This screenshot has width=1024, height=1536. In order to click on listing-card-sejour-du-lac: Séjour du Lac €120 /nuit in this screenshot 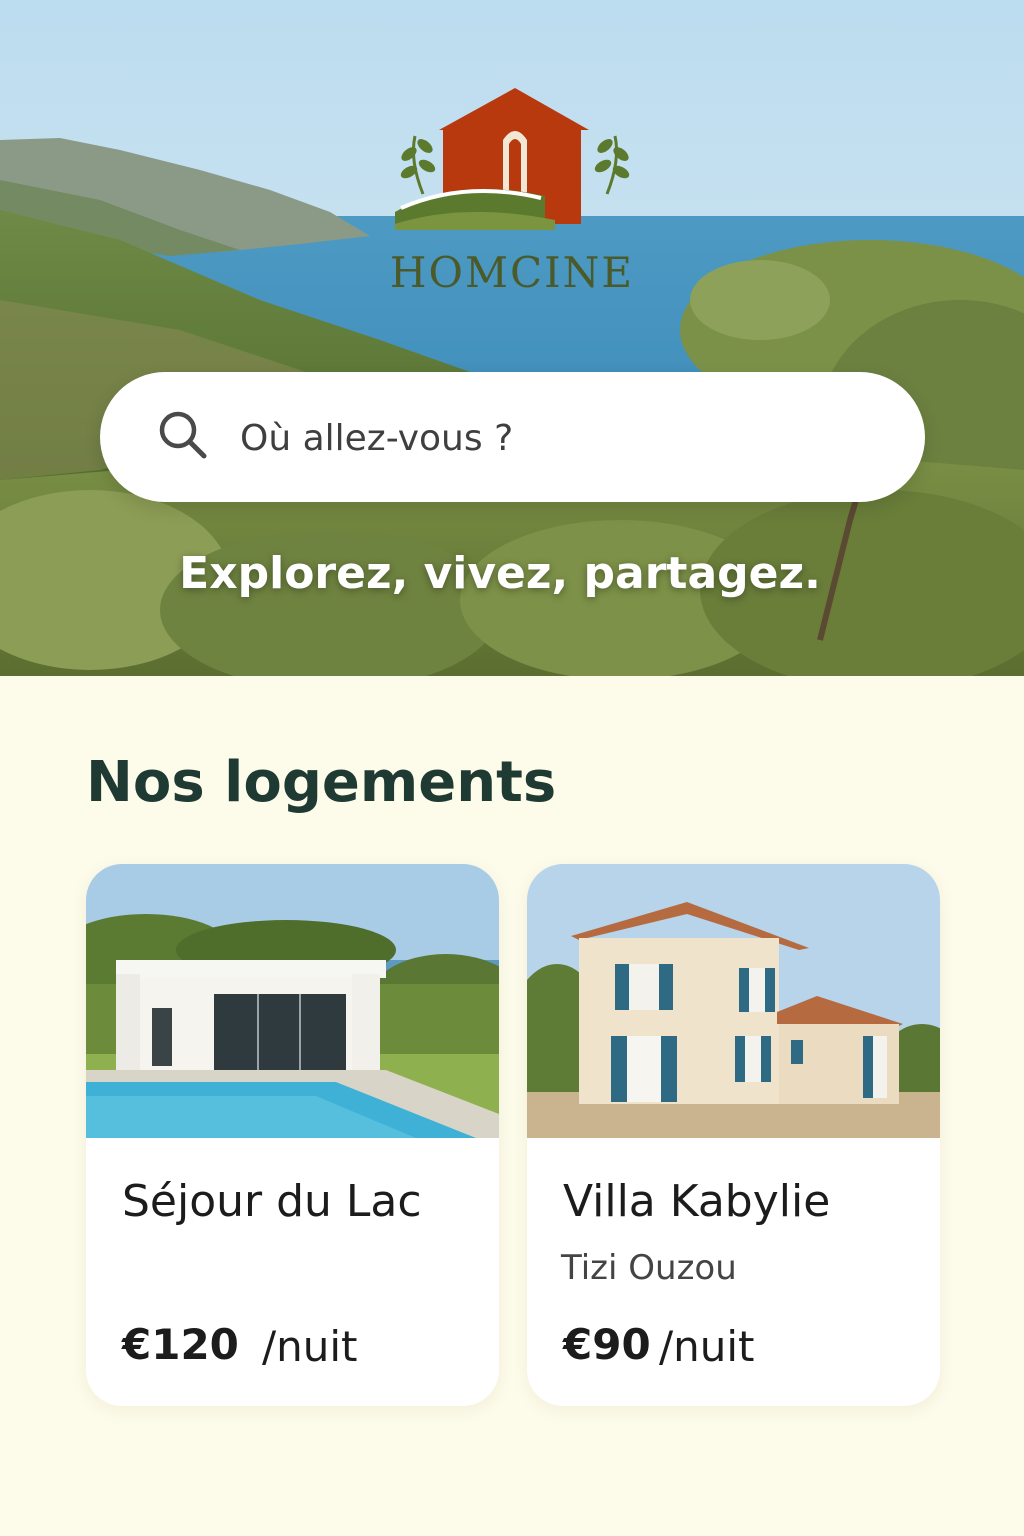, I will do `click(292, 1135)`.